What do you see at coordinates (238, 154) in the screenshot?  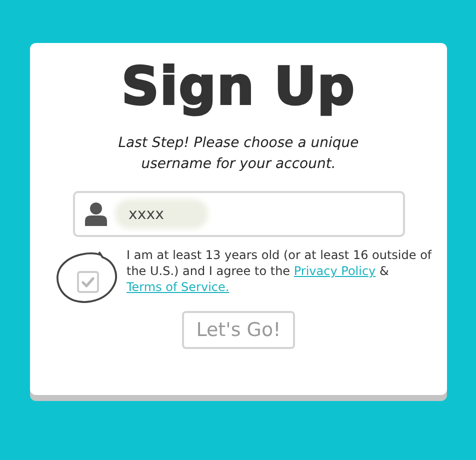 I see `instruction-text: Last Step! Please choose a unique username for your account.` at bounding box center [238, 154].